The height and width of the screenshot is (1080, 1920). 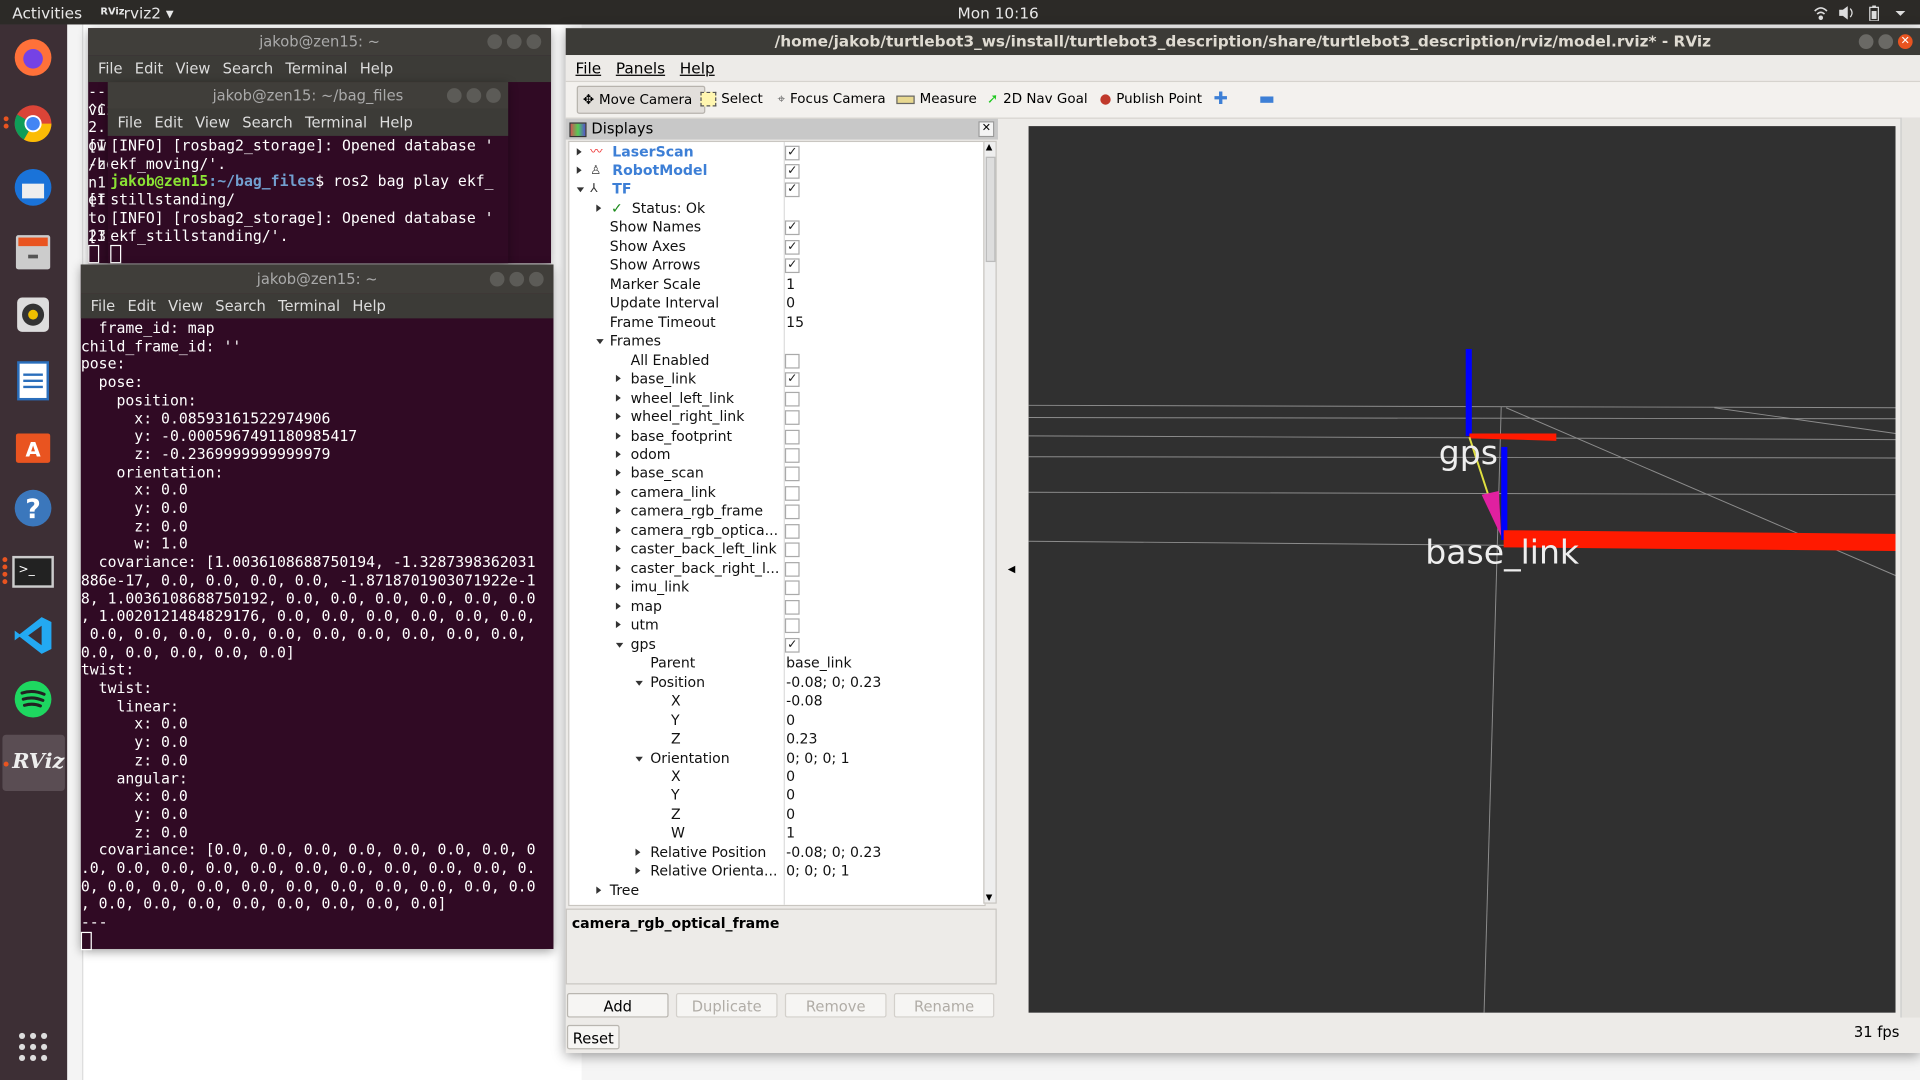 I want to click on select-tool: Select, so click(x=732, y=99).